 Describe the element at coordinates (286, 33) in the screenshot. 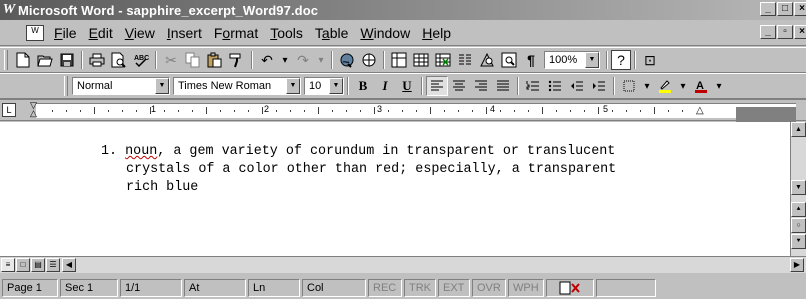

I see `menu-tools: Tools` at that location.